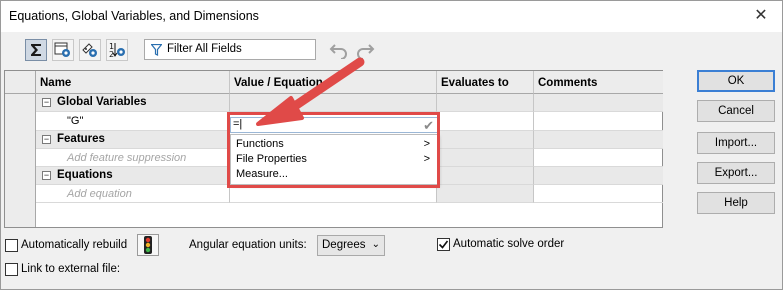 This screenshot has height=290, width=783. Describe the element at coordinates (204, 49) in the screenshot. I see `filter-placeholder: Filter All Fields` at that location.